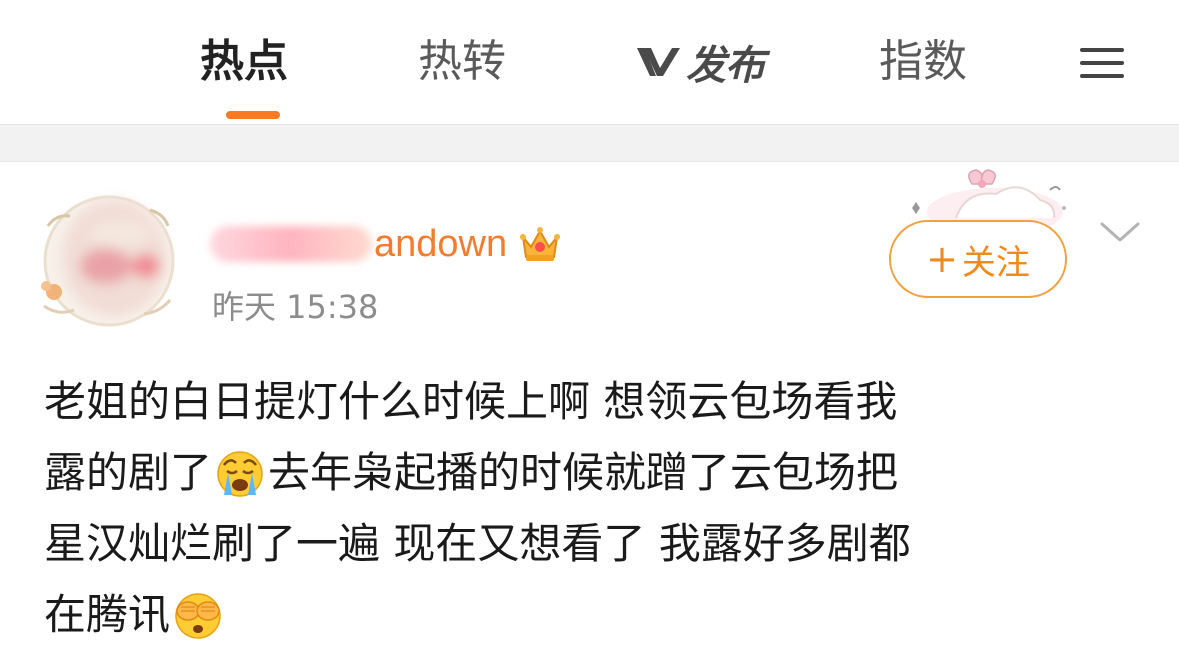 The height and width of the screenshot is (662, 1179). Describe the element at coordinates (477, 543) in the screenshot. I see `post-text-segment: 星汉灿烂刷了一遍 现在又想看了 我露好多剧都` at that location.